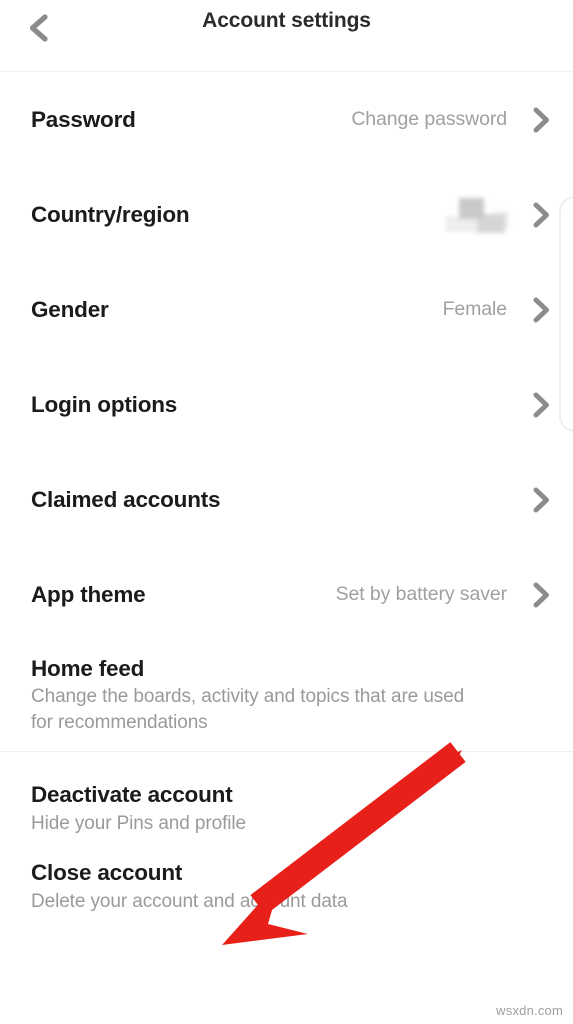  Describe the element at coordinates (70, 309) in the screenshot. I see `row-title: Gender` at that location.